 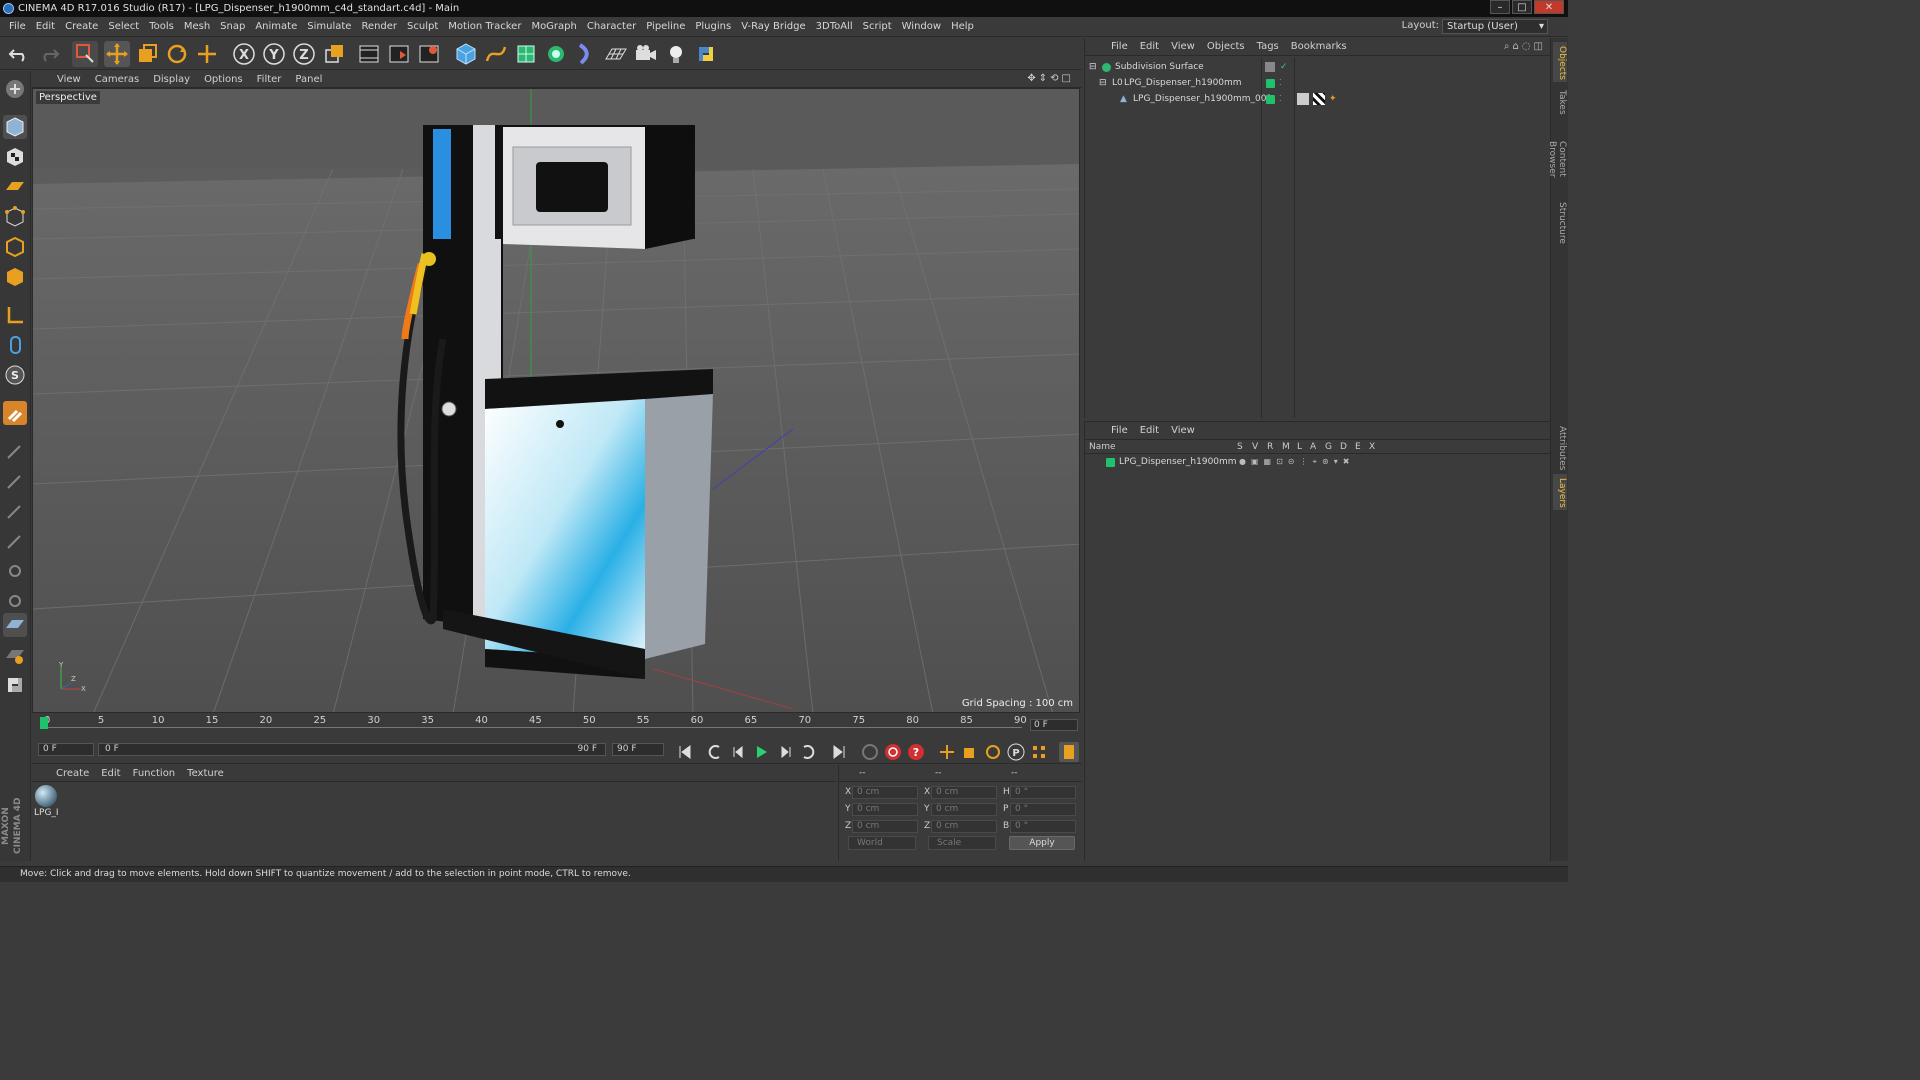 What do you see at coordinates (713, 27) in the screenshot?
I see `menu-plugins: Plugins` at bounding box center [713, 27].